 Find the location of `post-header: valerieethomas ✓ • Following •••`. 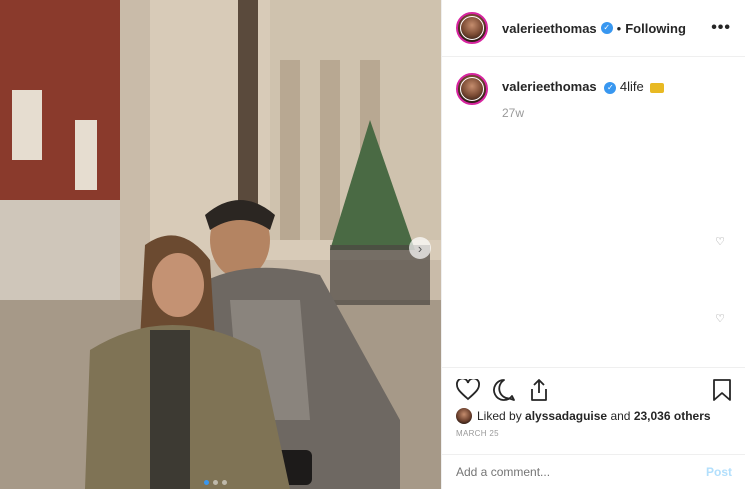

post-header: valerieethomas ✓ • Following ••• is located at coordinates (593, 28).